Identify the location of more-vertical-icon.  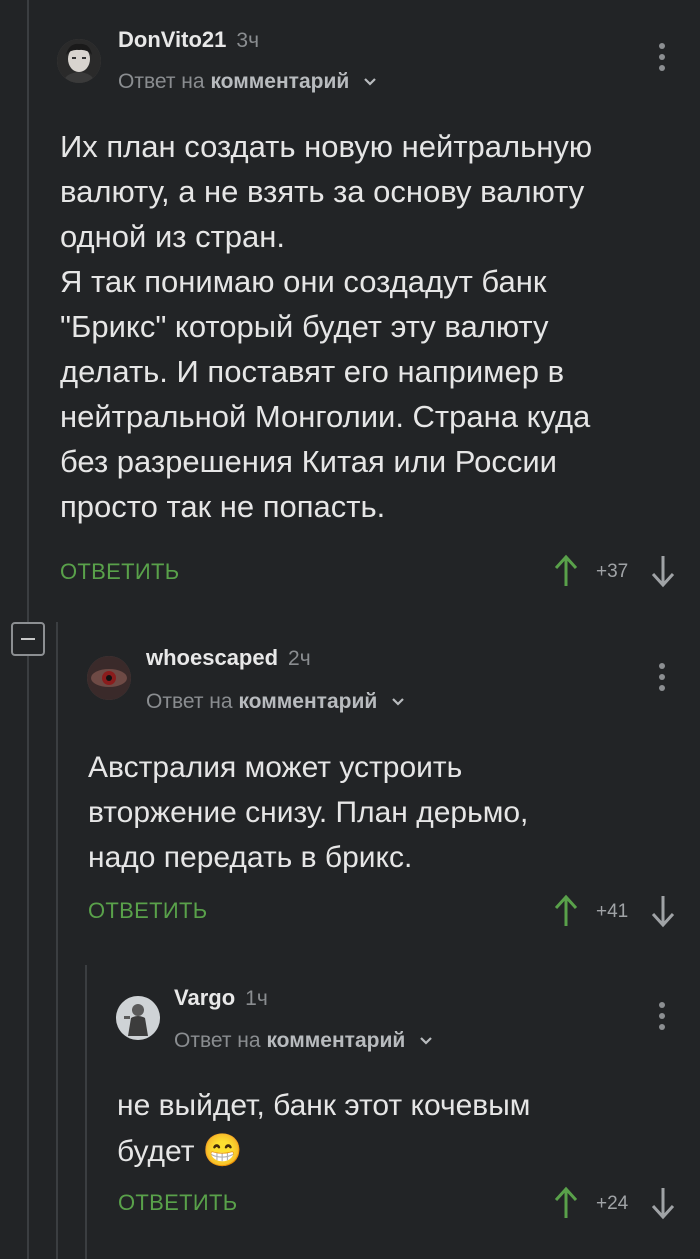
(662, 1017).